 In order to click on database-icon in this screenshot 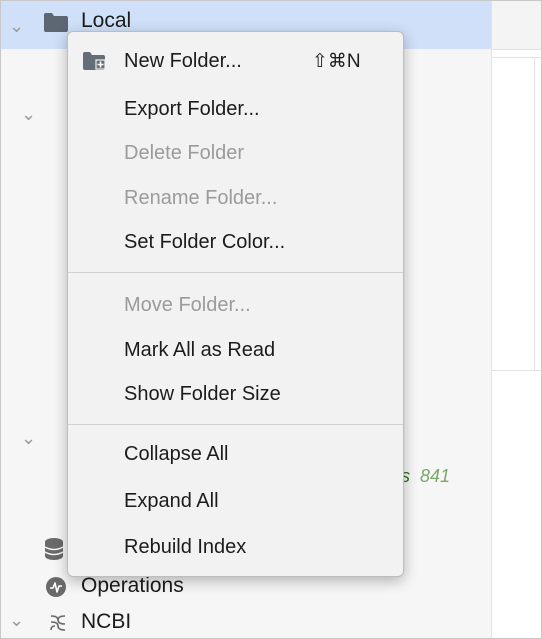, I will do `click(54, 549)`.